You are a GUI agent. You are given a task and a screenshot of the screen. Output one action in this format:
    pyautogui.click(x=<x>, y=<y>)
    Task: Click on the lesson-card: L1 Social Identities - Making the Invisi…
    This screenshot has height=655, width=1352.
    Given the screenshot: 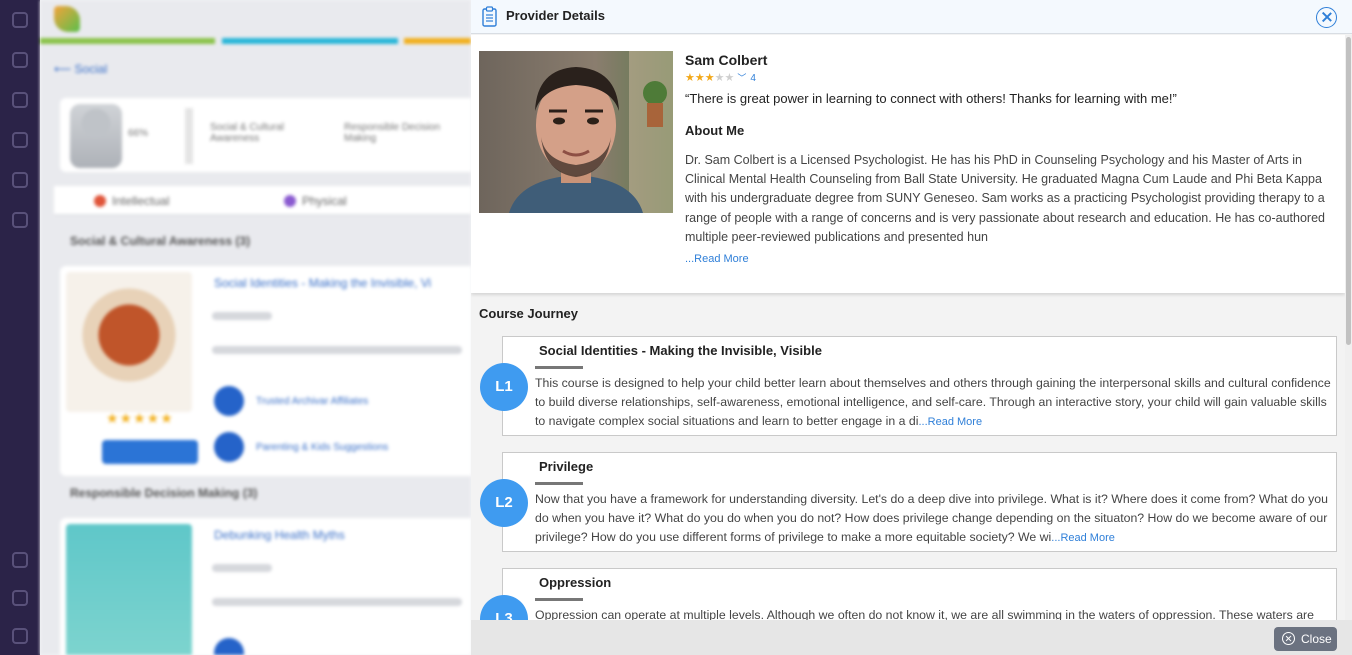 What is the action you would take?
    pyautogui.click(x=908, y=386)
    